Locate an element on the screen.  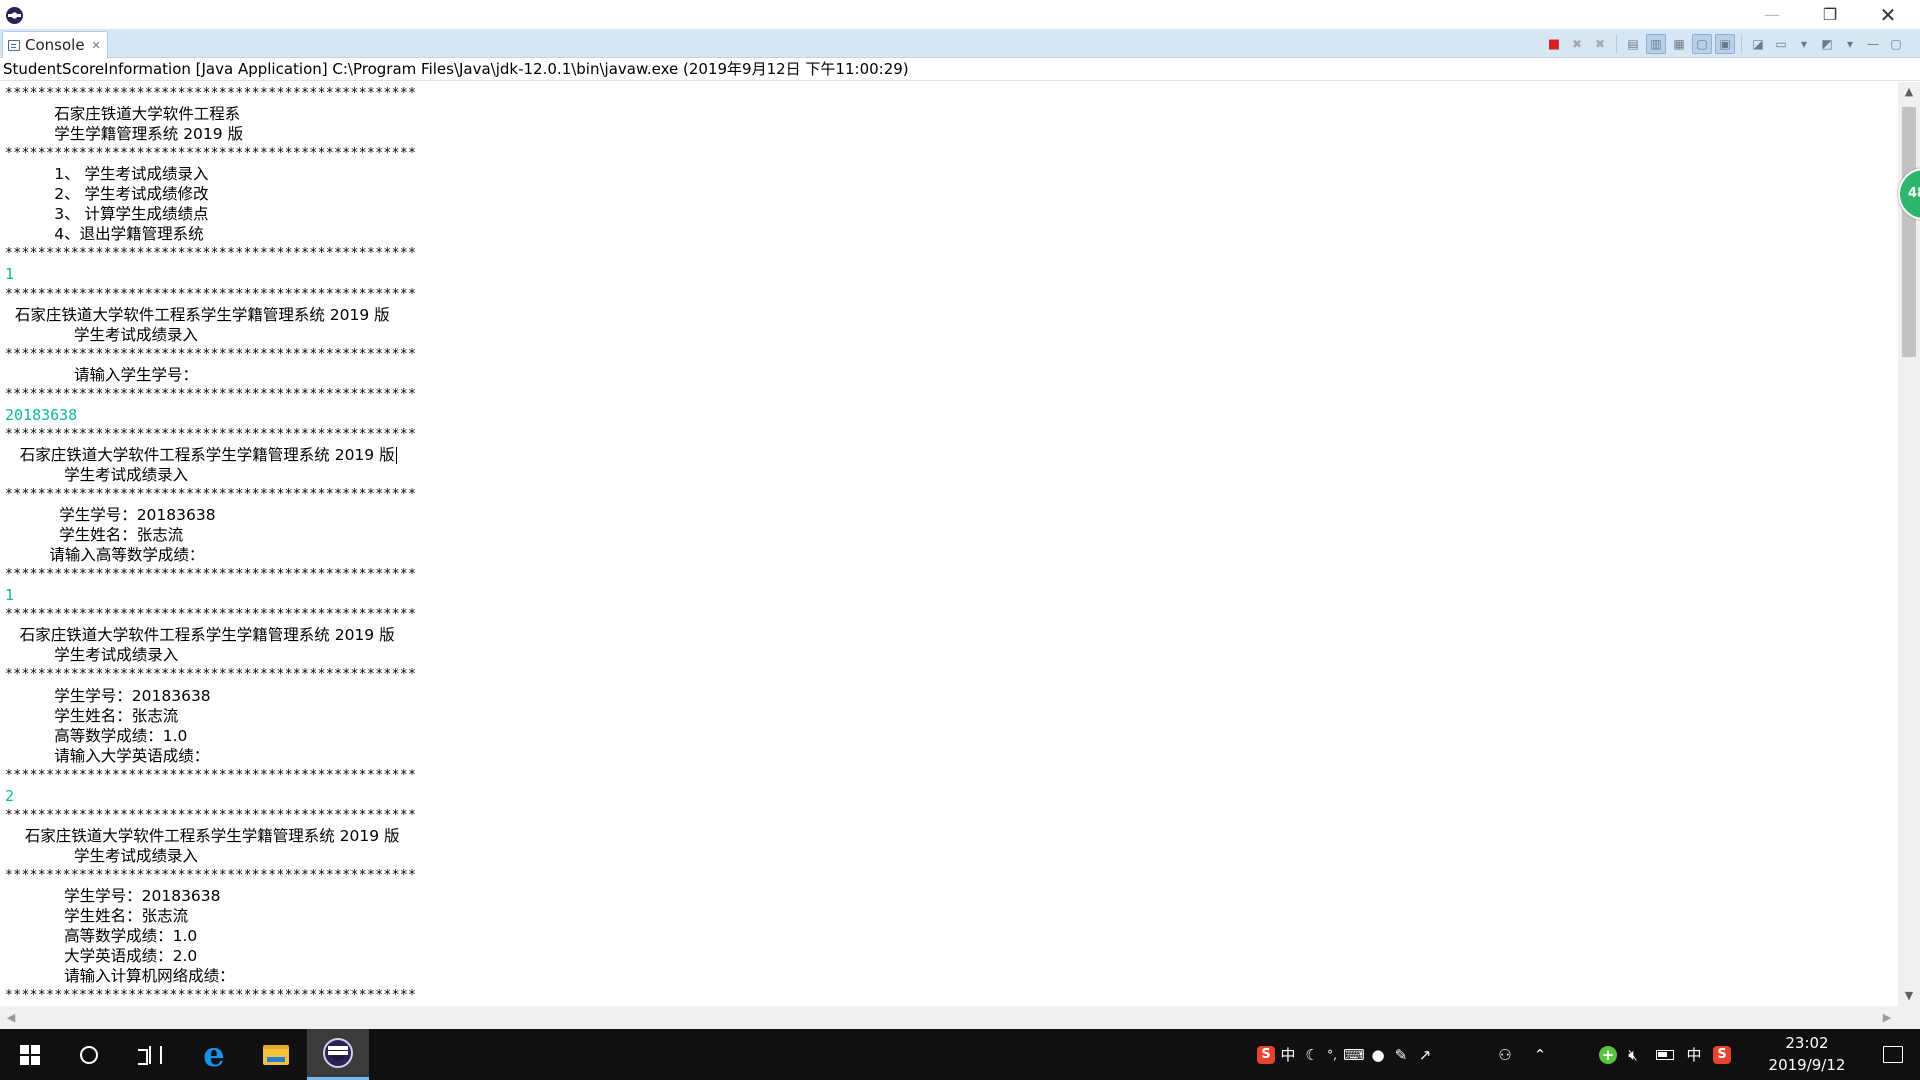
action-center-button is located at coordinates (1892, 1054).